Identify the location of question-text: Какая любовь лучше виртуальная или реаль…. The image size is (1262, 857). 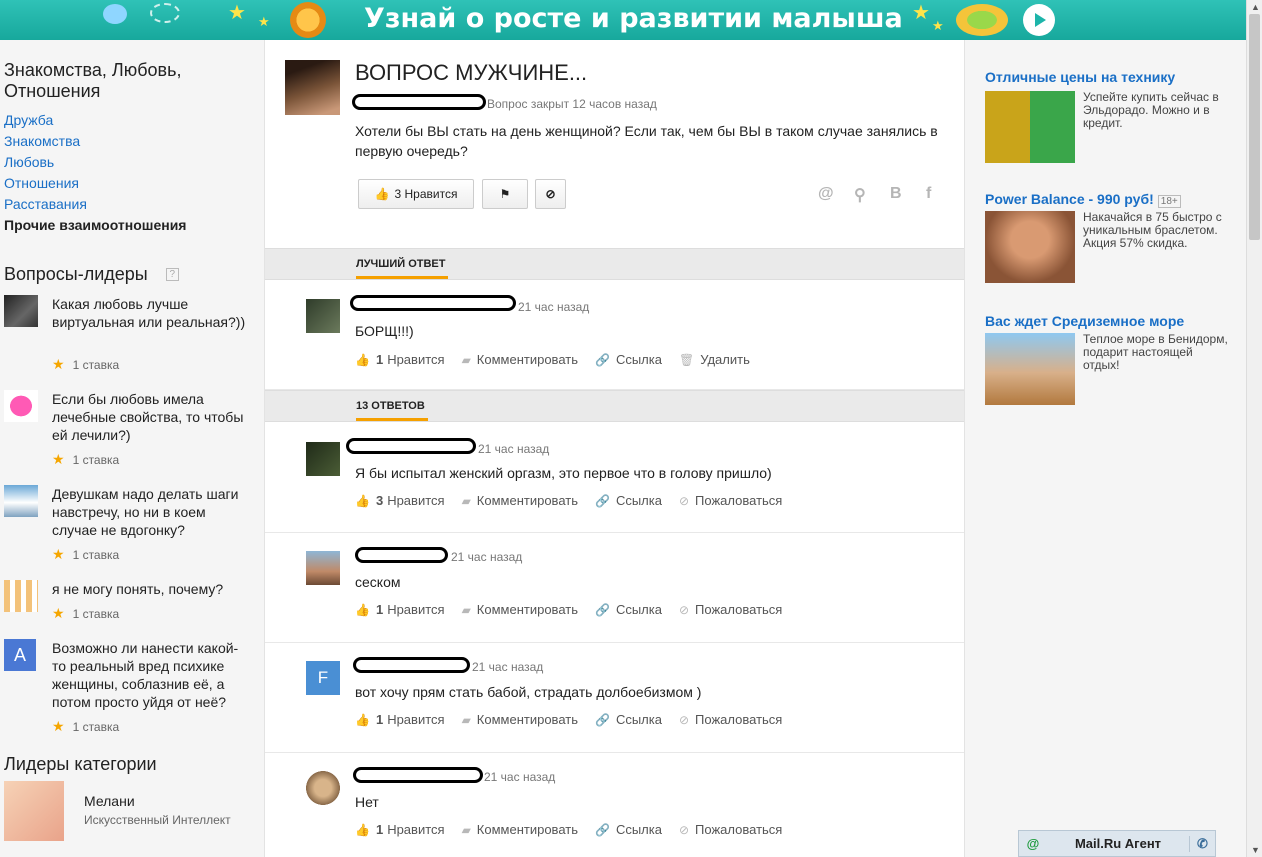
(152, 313).